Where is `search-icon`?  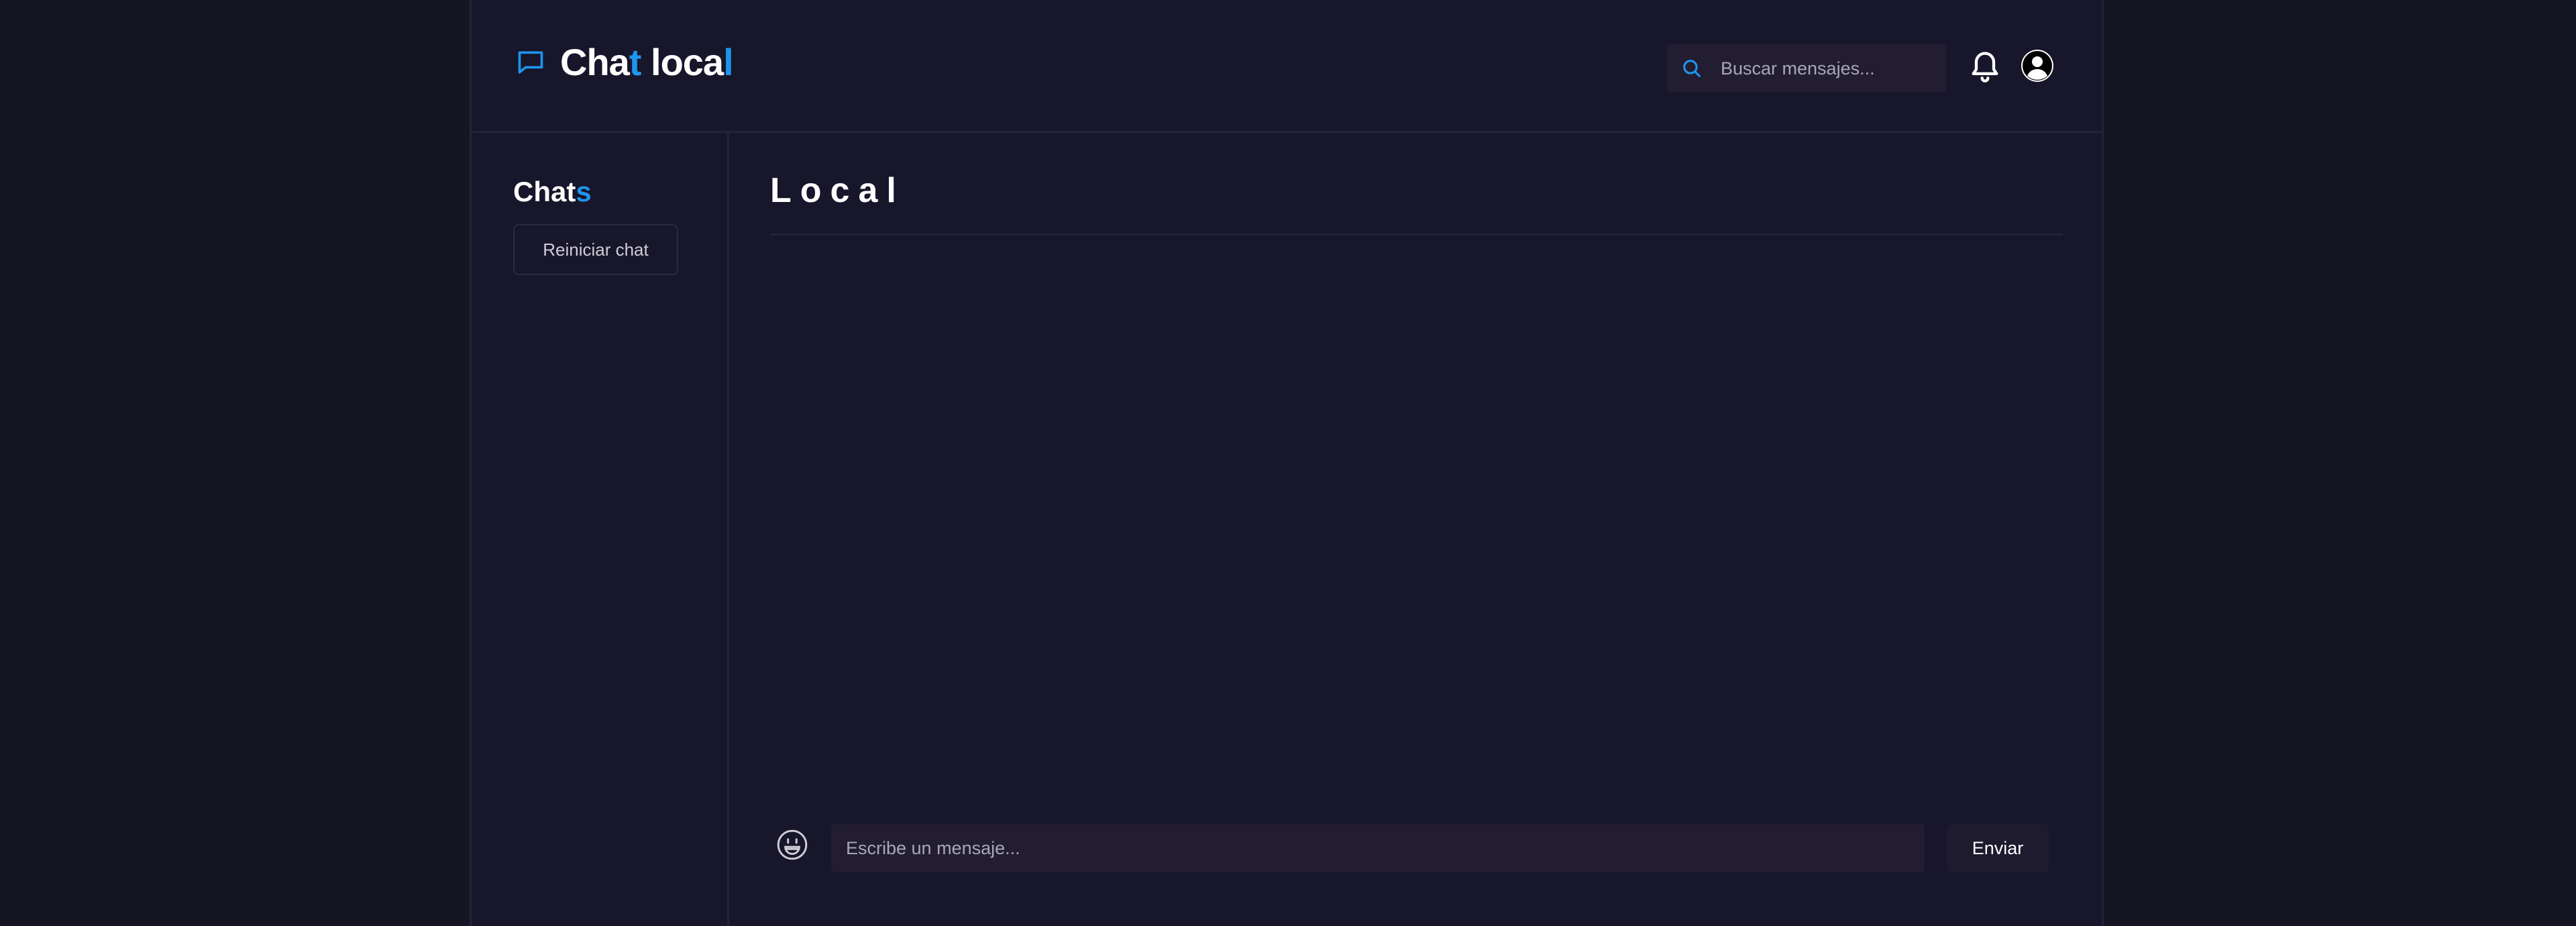
search-icon is located at coordinates (1691, 68).